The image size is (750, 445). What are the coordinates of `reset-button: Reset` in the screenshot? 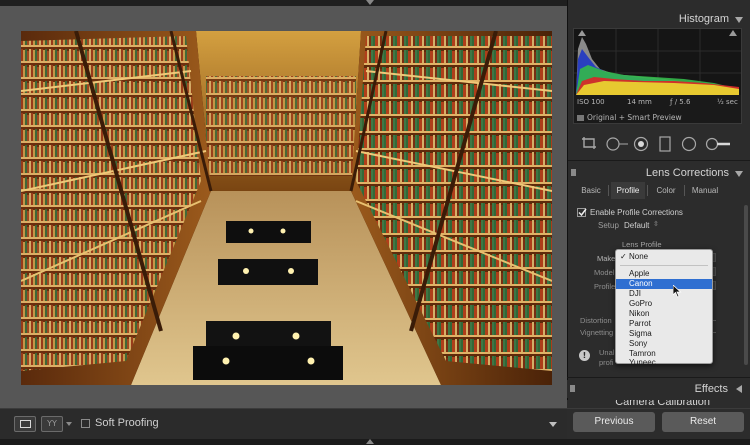 It's located at (703, 422).